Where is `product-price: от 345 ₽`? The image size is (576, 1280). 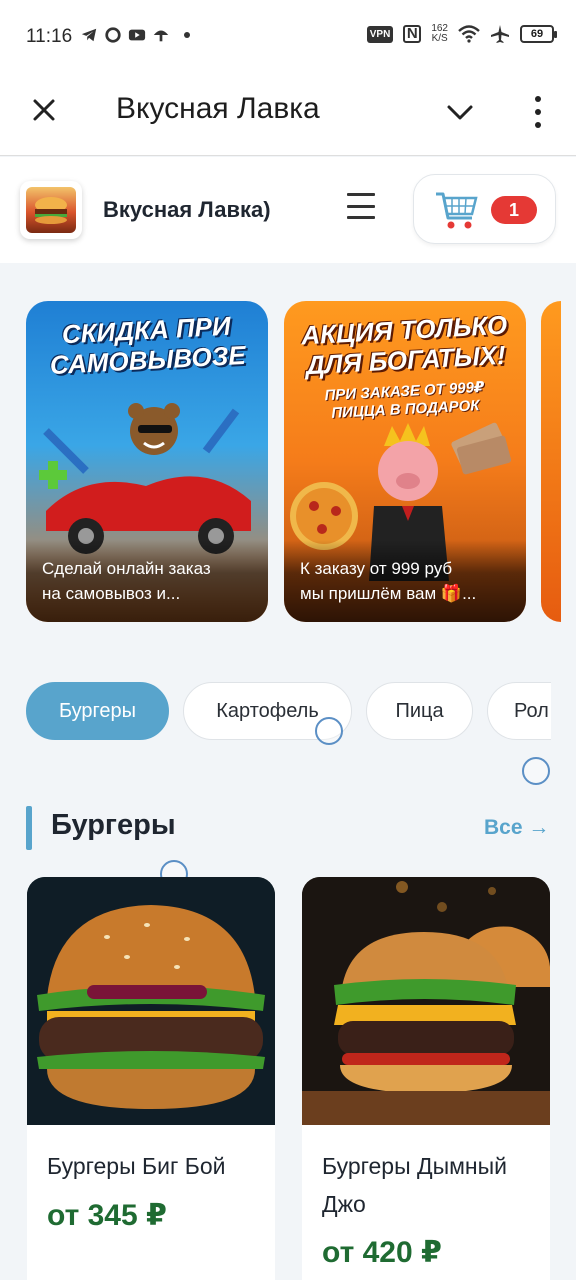
product-price: от 345 ₽ is located at coordinates (107, 1215).